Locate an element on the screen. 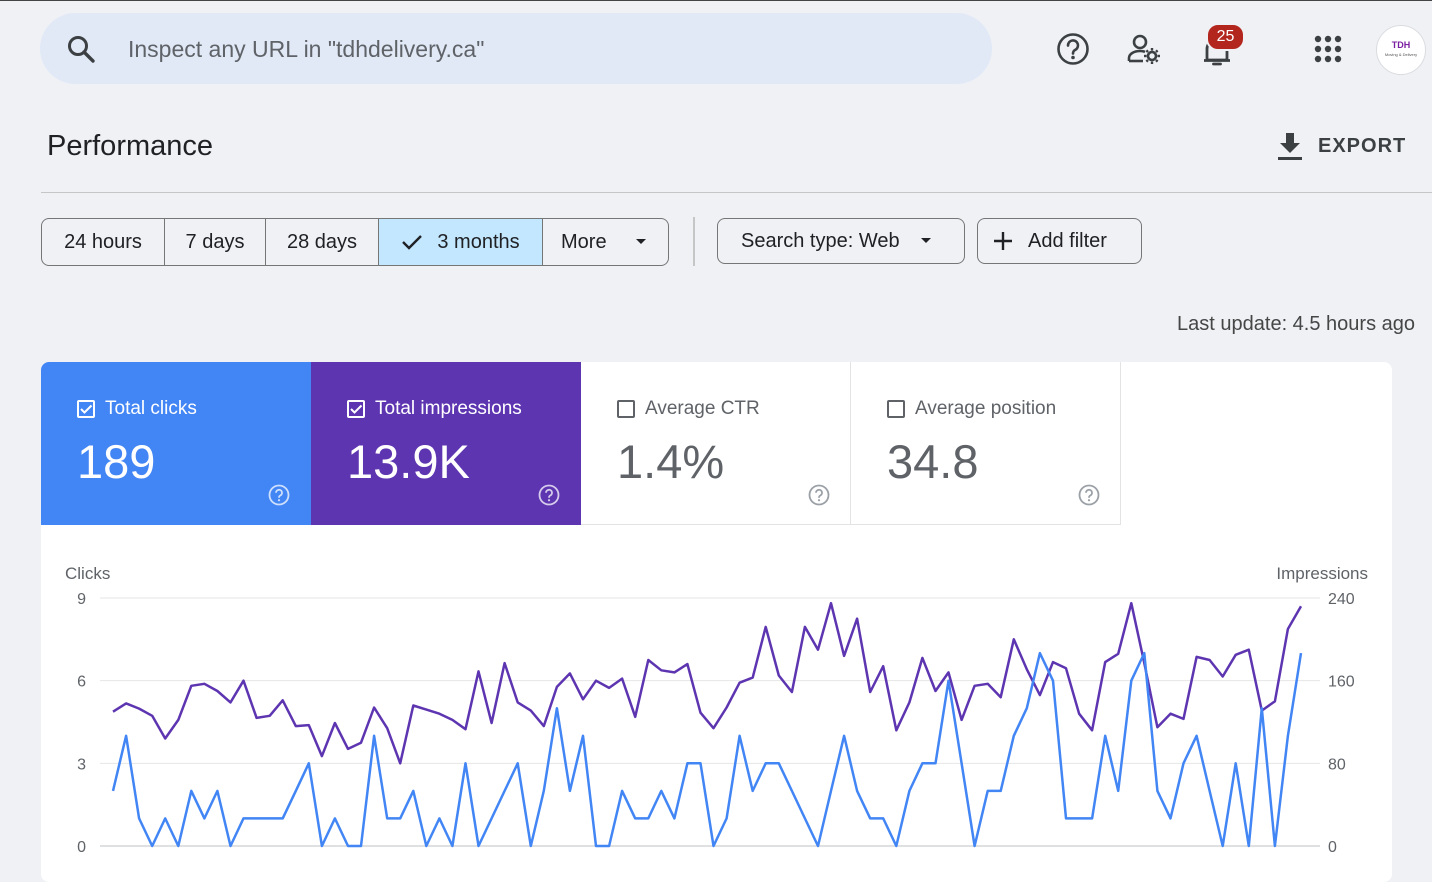  plus-icon is located at coordinates (1003, 241).